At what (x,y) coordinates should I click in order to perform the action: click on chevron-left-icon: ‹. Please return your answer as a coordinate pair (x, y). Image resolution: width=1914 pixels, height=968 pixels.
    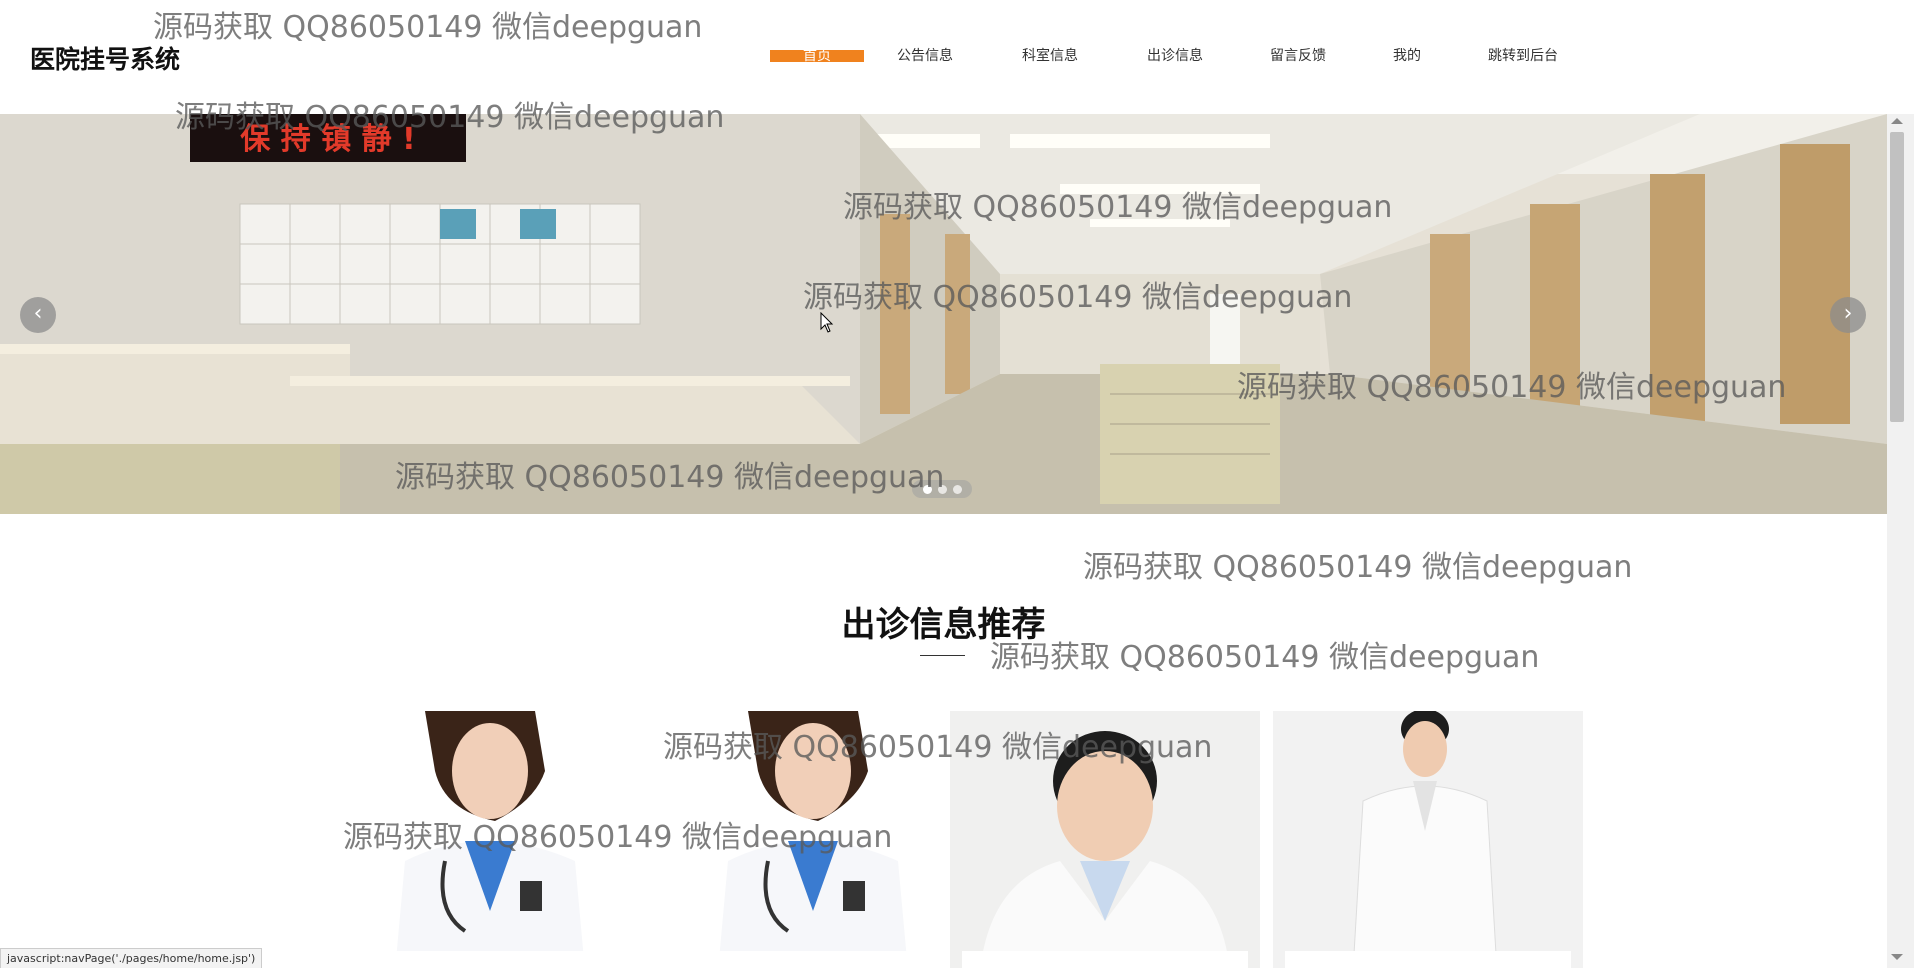
    Looking at the image, I should click on (38, 313).